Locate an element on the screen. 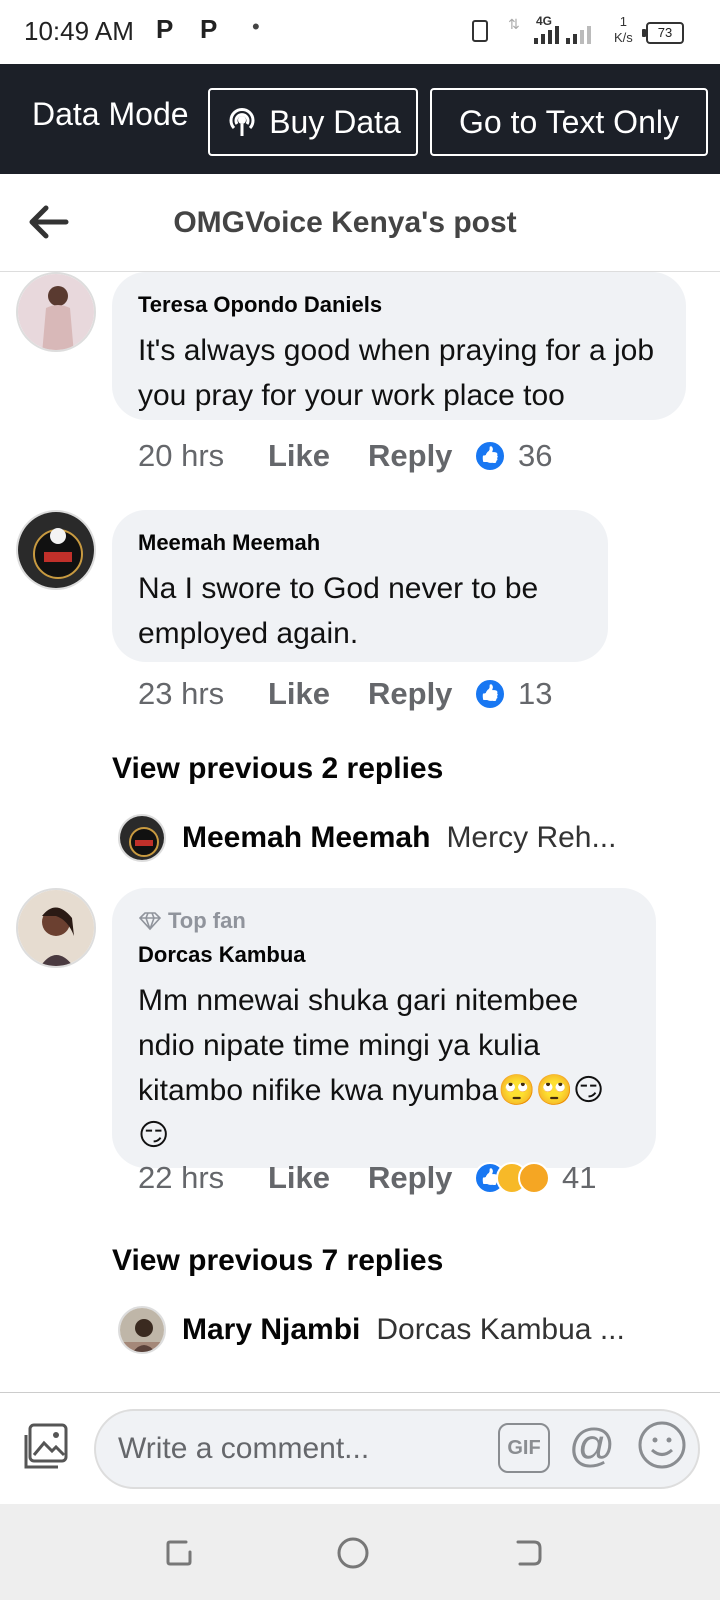 The height and width of the screenshot is (1600, 720). data-mode-label: Data Mode is located at coordinates (110, 114).